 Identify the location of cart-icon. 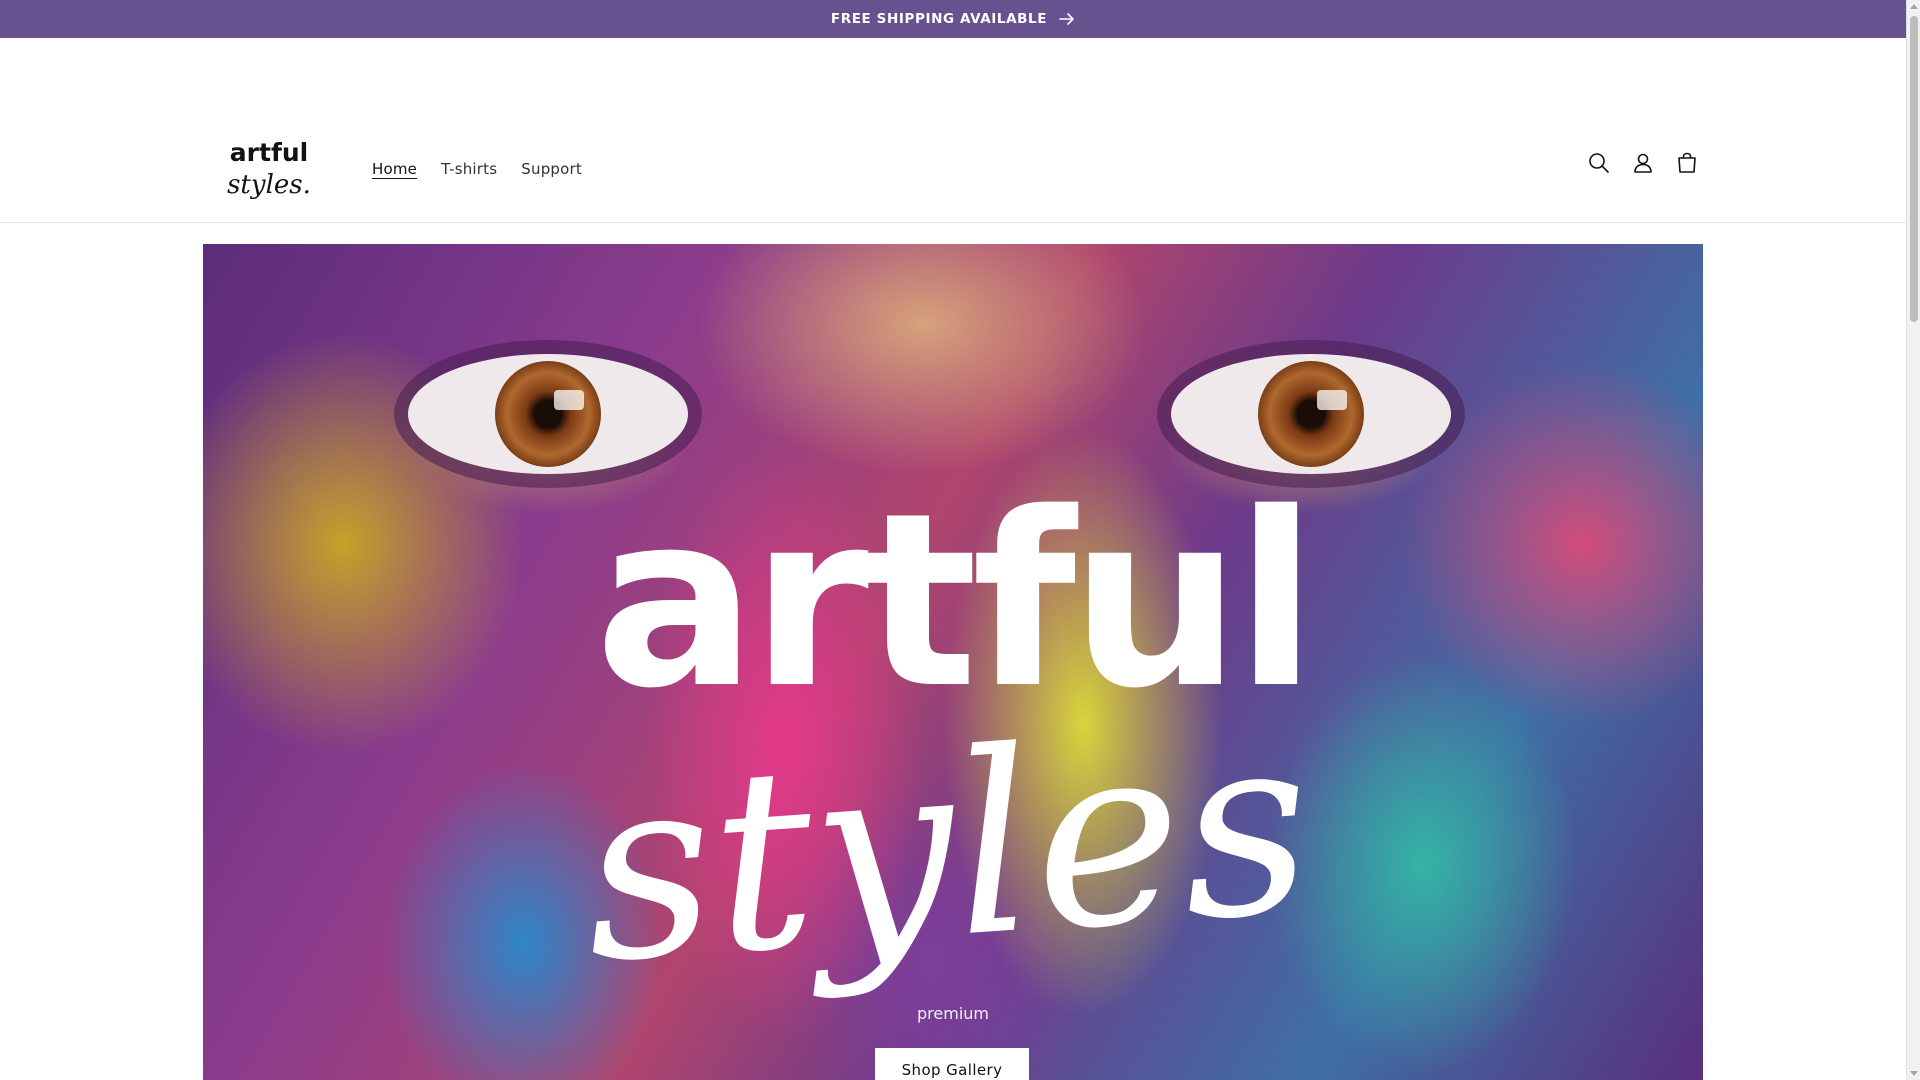
(1687, 162).